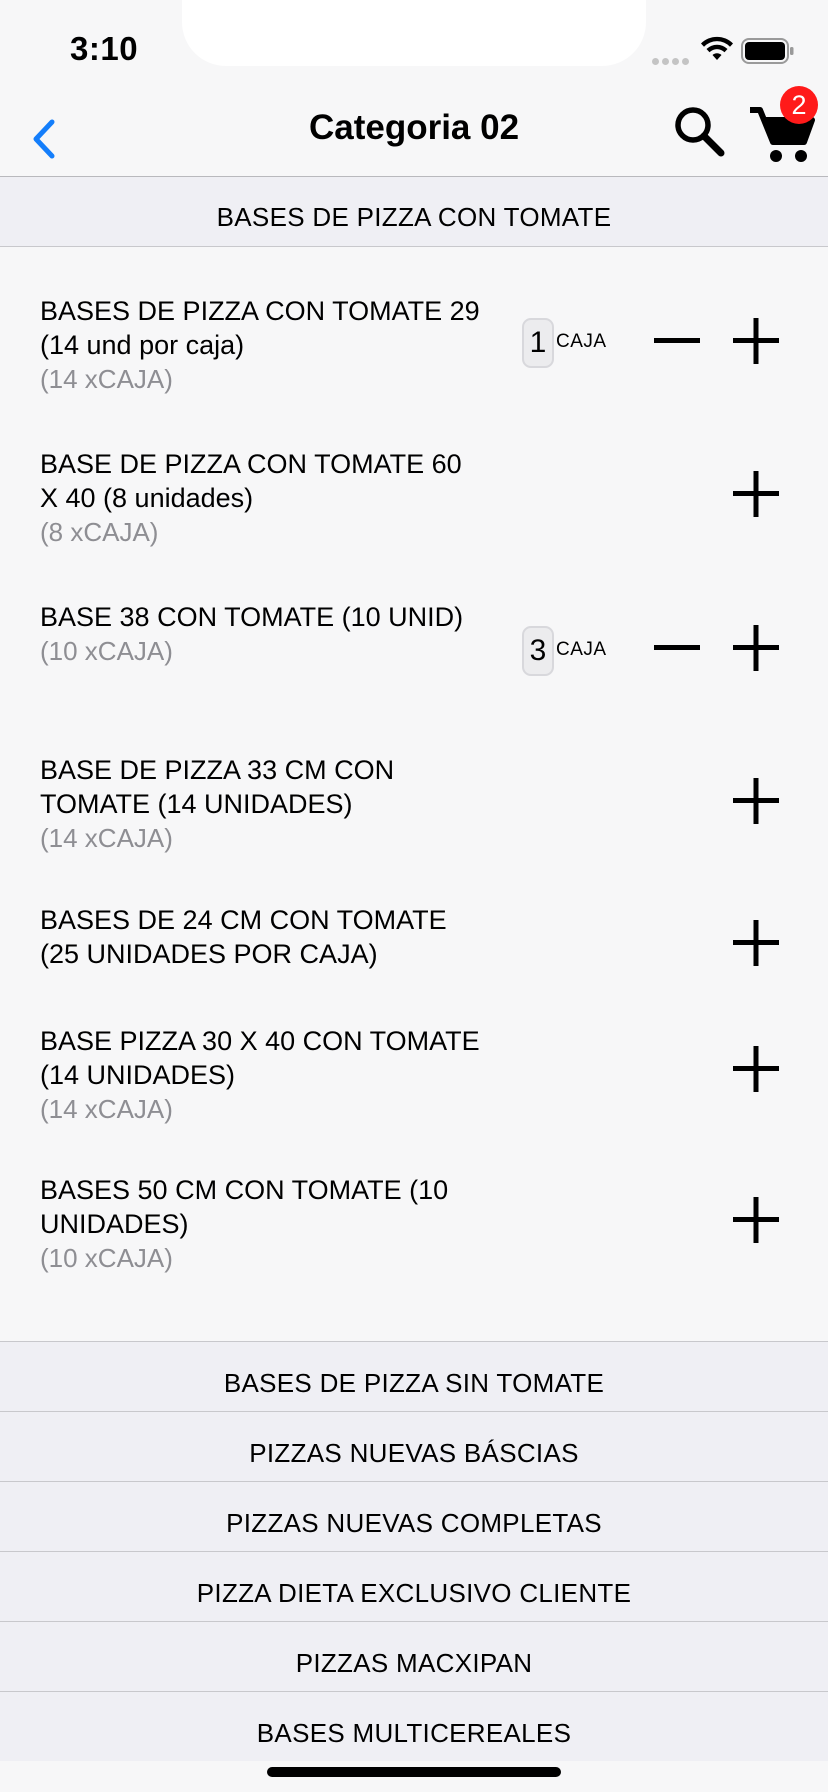  What do you see at coordinates (260, 634) in the screenshot?
I see `product-name: BASE 38 CON TOMATE (10 UNID) (10 xCAJA)` at bounding box center [260, 634].